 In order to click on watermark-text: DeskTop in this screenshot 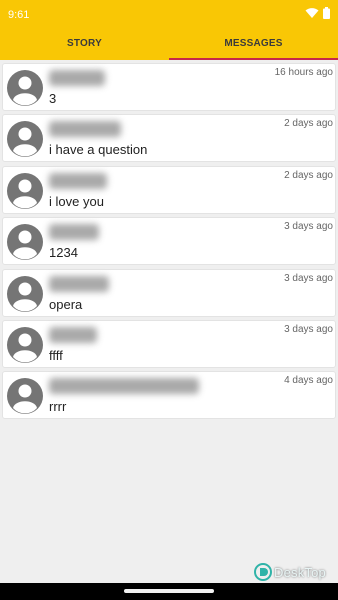, I will do `click(300, 572)`.